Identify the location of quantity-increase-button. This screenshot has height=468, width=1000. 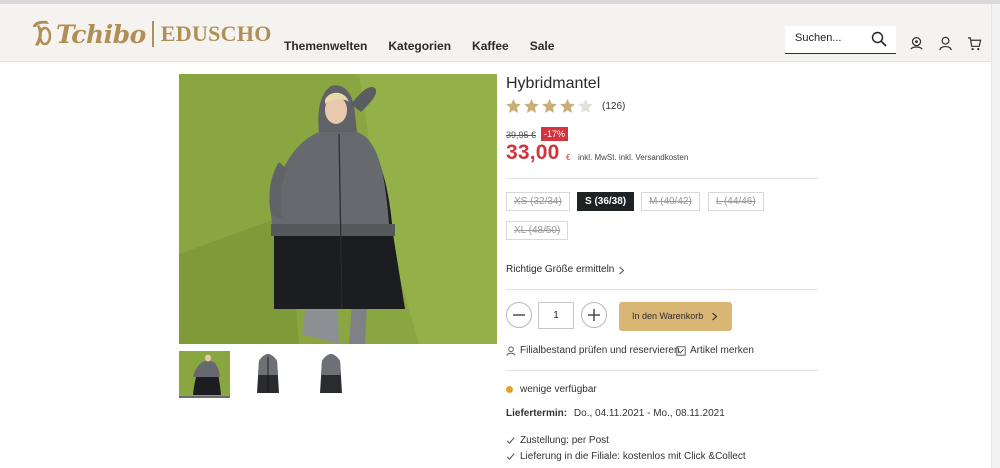
(594, 315).